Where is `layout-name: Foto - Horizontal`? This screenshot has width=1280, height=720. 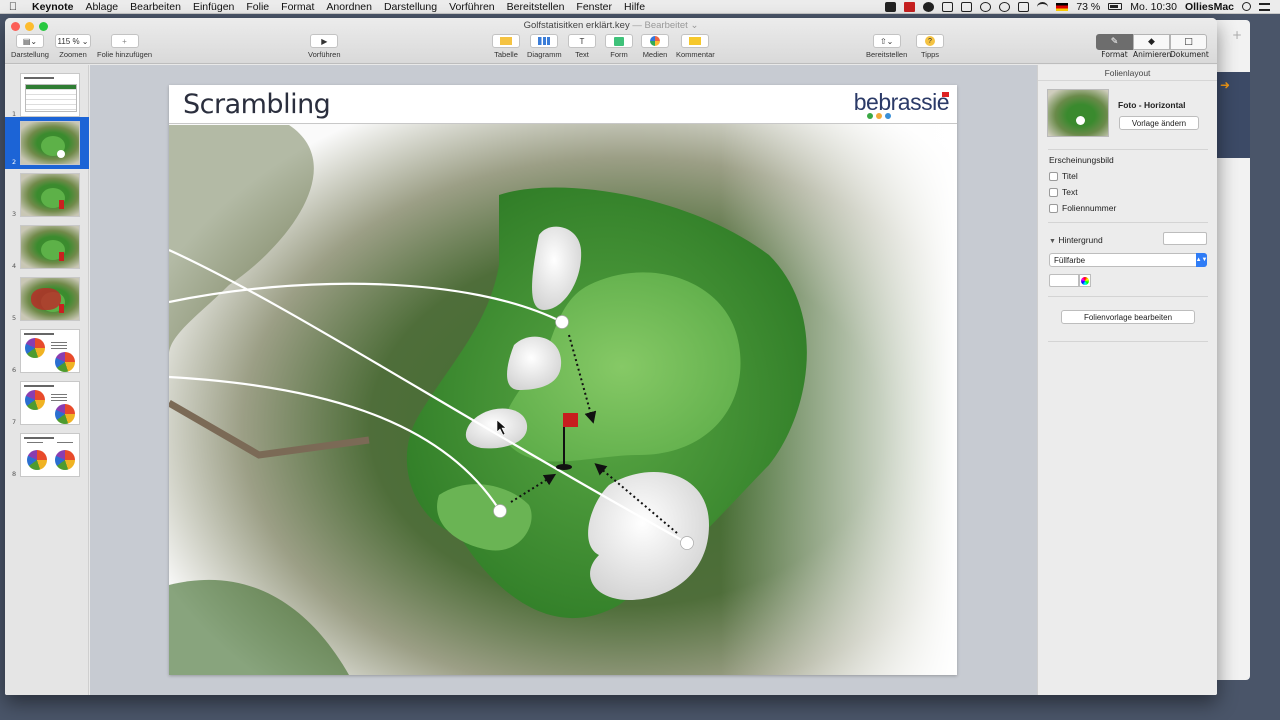
layout-name: Foto - Horizontal is located at coordinates (1152, 105).